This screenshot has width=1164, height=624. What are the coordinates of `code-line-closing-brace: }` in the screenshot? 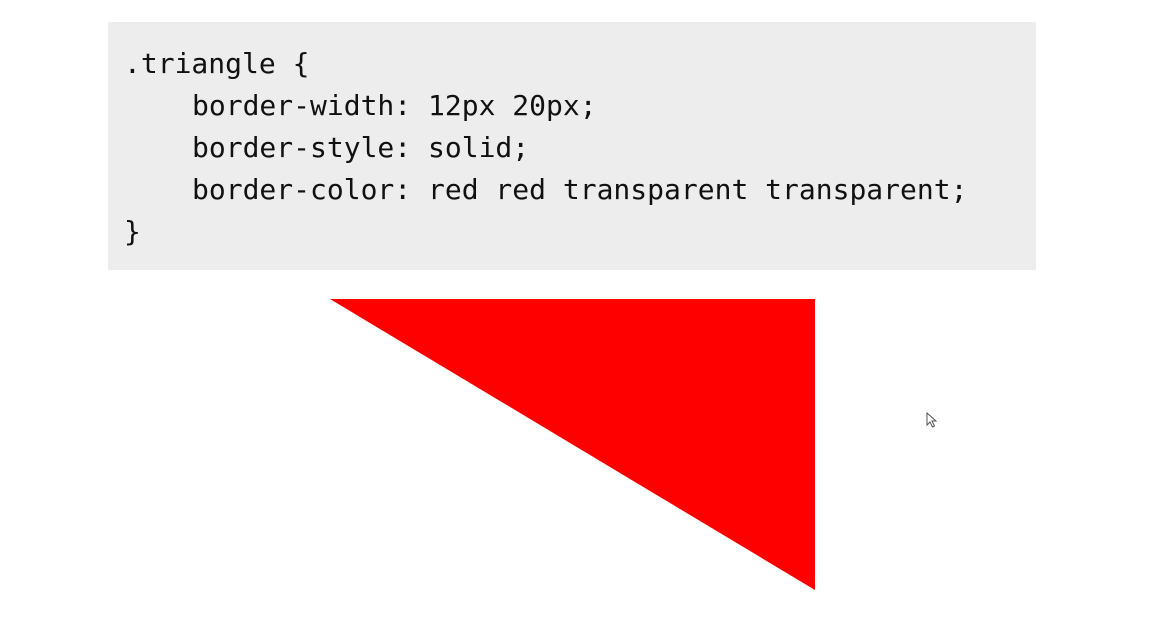 It's located at (132, 231).